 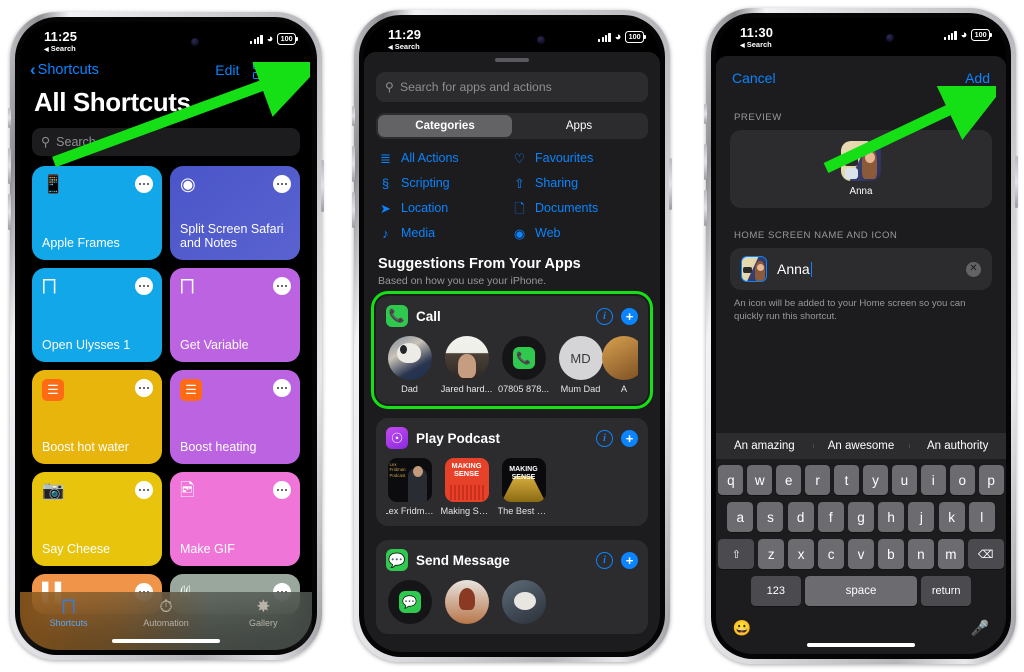 What do you see at coordinates (817, 480) in the screenshot?
I see `key-r: r` at bounding box center [817, 480].